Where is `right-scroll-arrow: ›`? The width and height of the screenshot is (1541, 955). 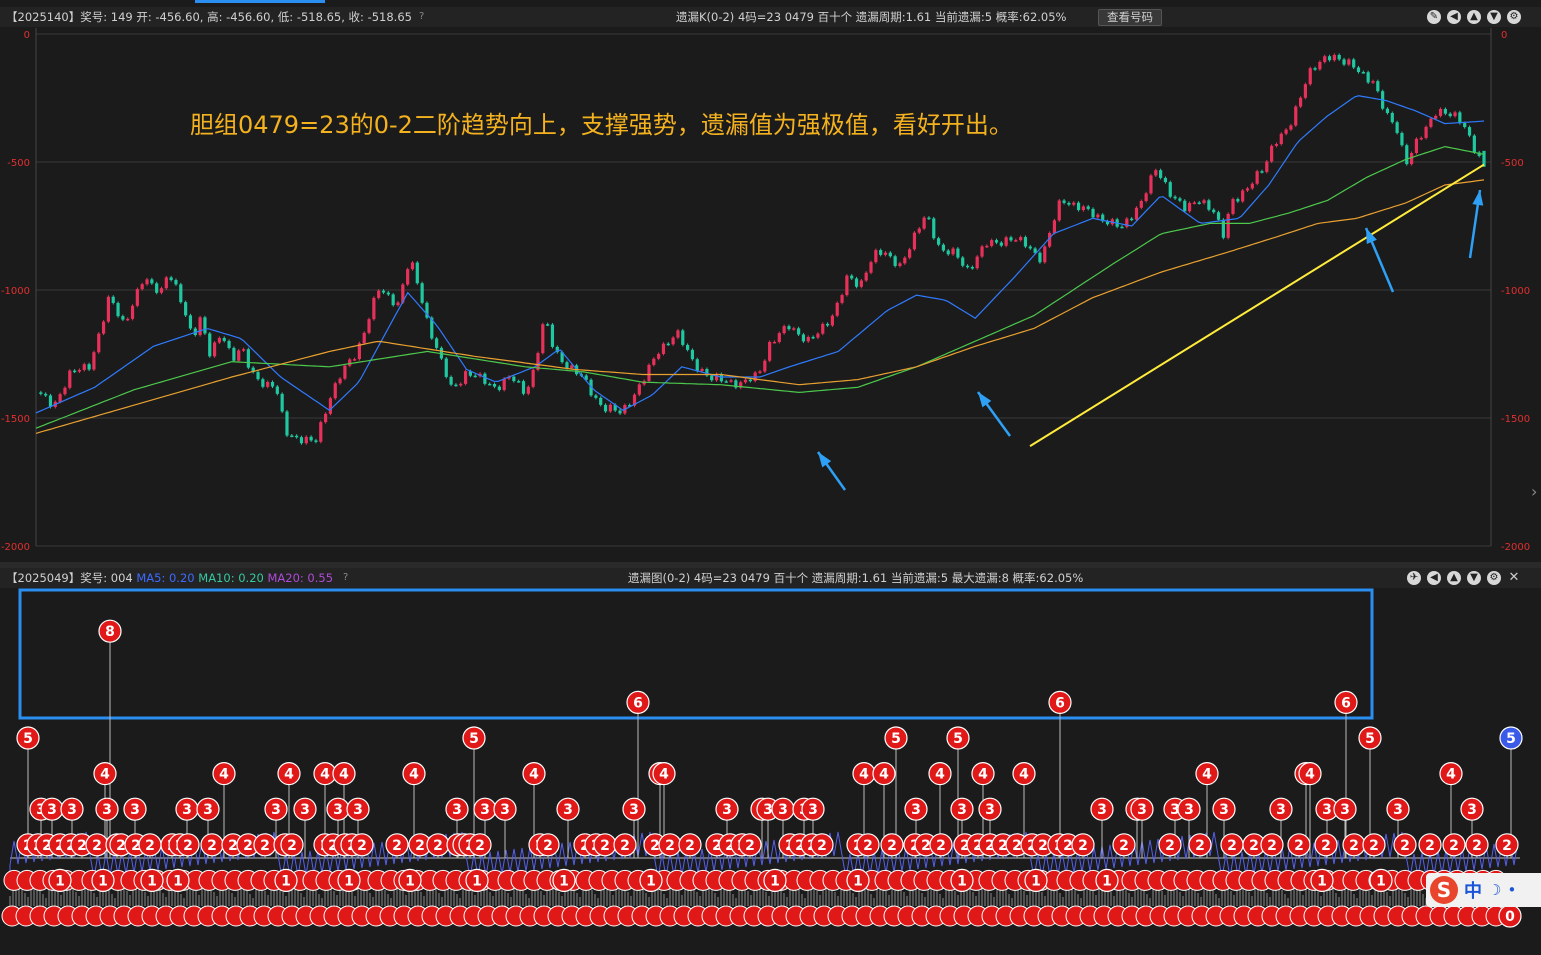
right-scroll-arrow: › is located at coordinates (1534, 491).